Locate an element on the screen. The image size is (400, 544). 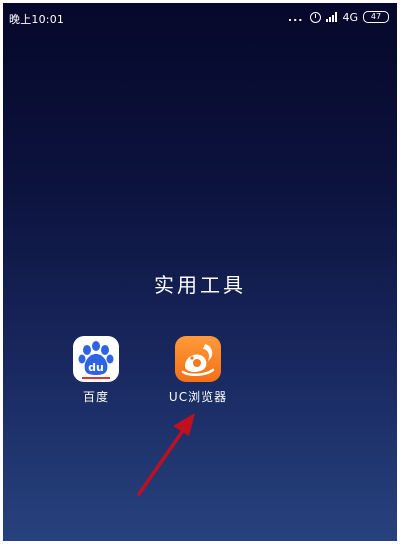
folder-title: 实用工具 is located at coordinates (200, 285).